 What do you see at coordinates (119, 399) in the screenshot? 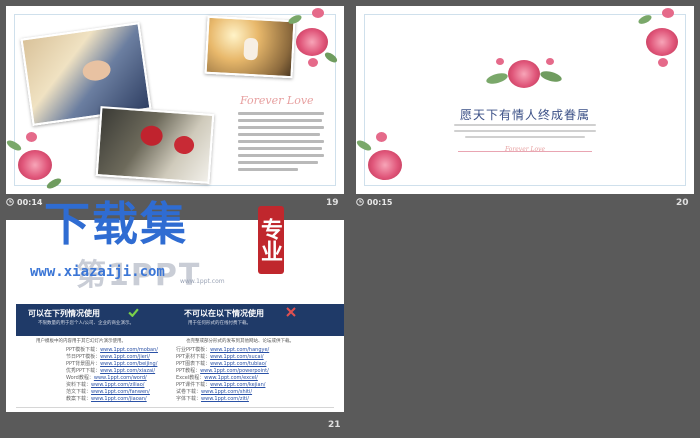
I see `link-url: www.1ppt.com/jiaoan/` at bounding box center [119, 399].